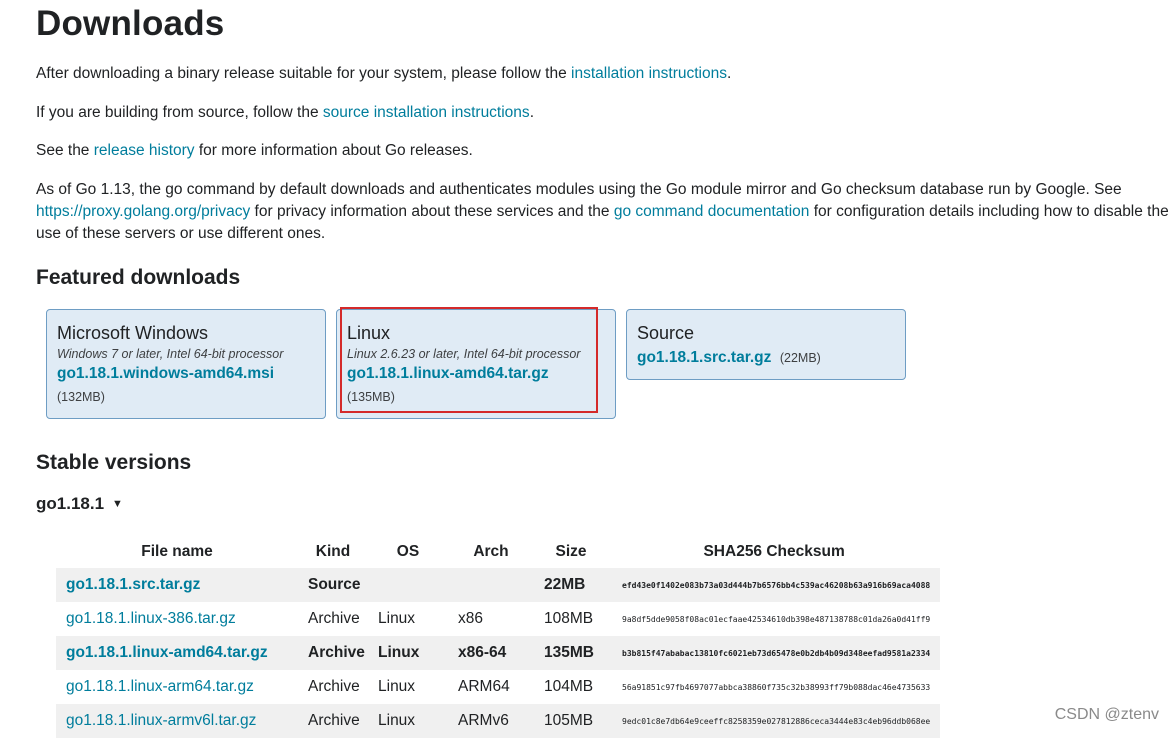 The height and width of the screenshot is (738, 1175). Describe the element at coordinates (571, 551) in the screenshot. I see `column-header: Size` at that location.